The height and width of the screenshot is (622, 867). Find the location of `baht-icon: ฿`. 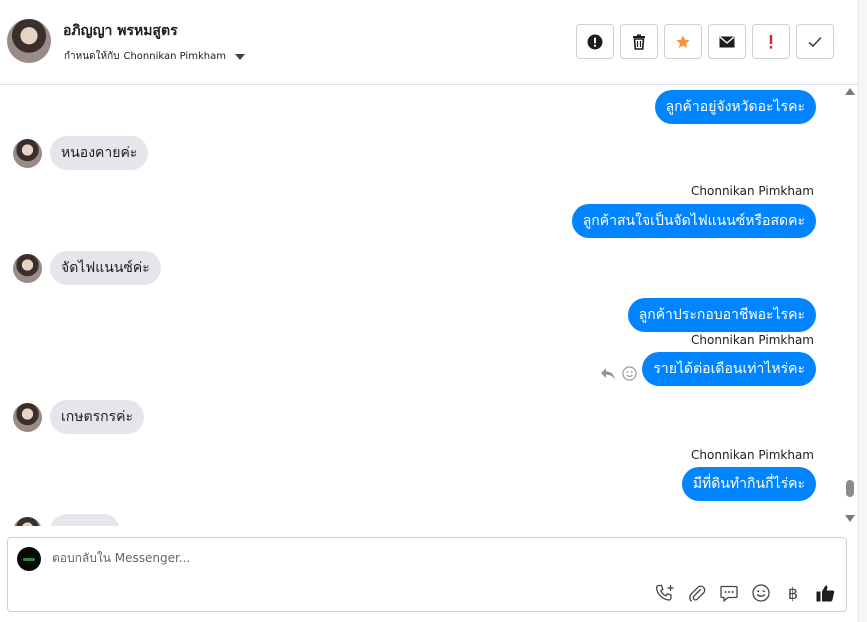

baht-icon: ฿ is located at coordinates (793, 593).